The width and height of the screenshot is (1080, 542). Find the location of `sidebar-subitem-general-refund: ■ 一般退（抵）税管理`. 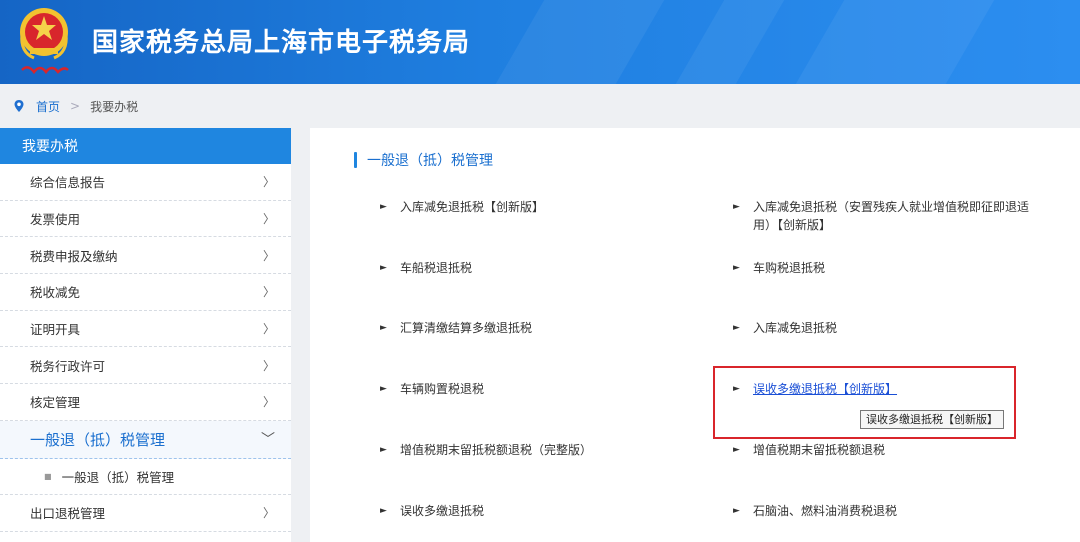

sidebar-subitem-general-refund: ■ 一般退（抵）税管理 is located at coordinates (145, 477).